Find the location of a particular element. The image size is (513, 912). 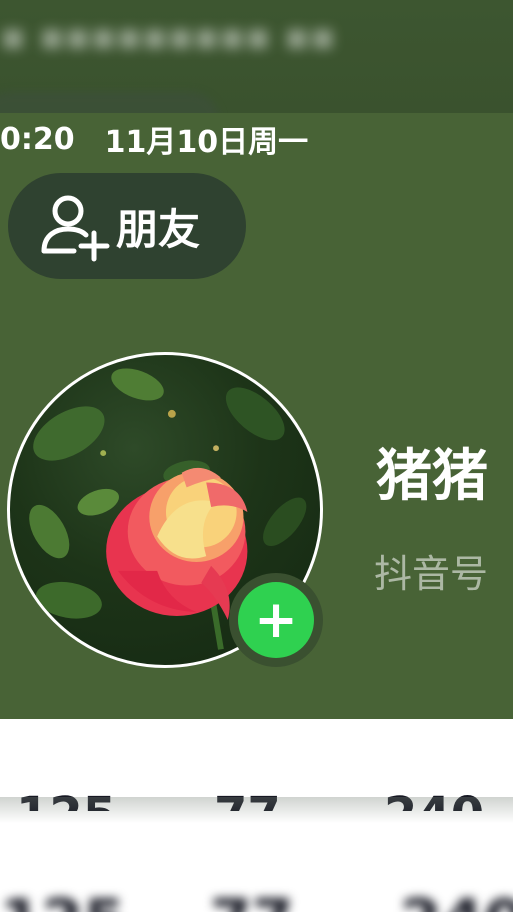

add-friend-label: 朋友 is located at coordinates (158, 229).